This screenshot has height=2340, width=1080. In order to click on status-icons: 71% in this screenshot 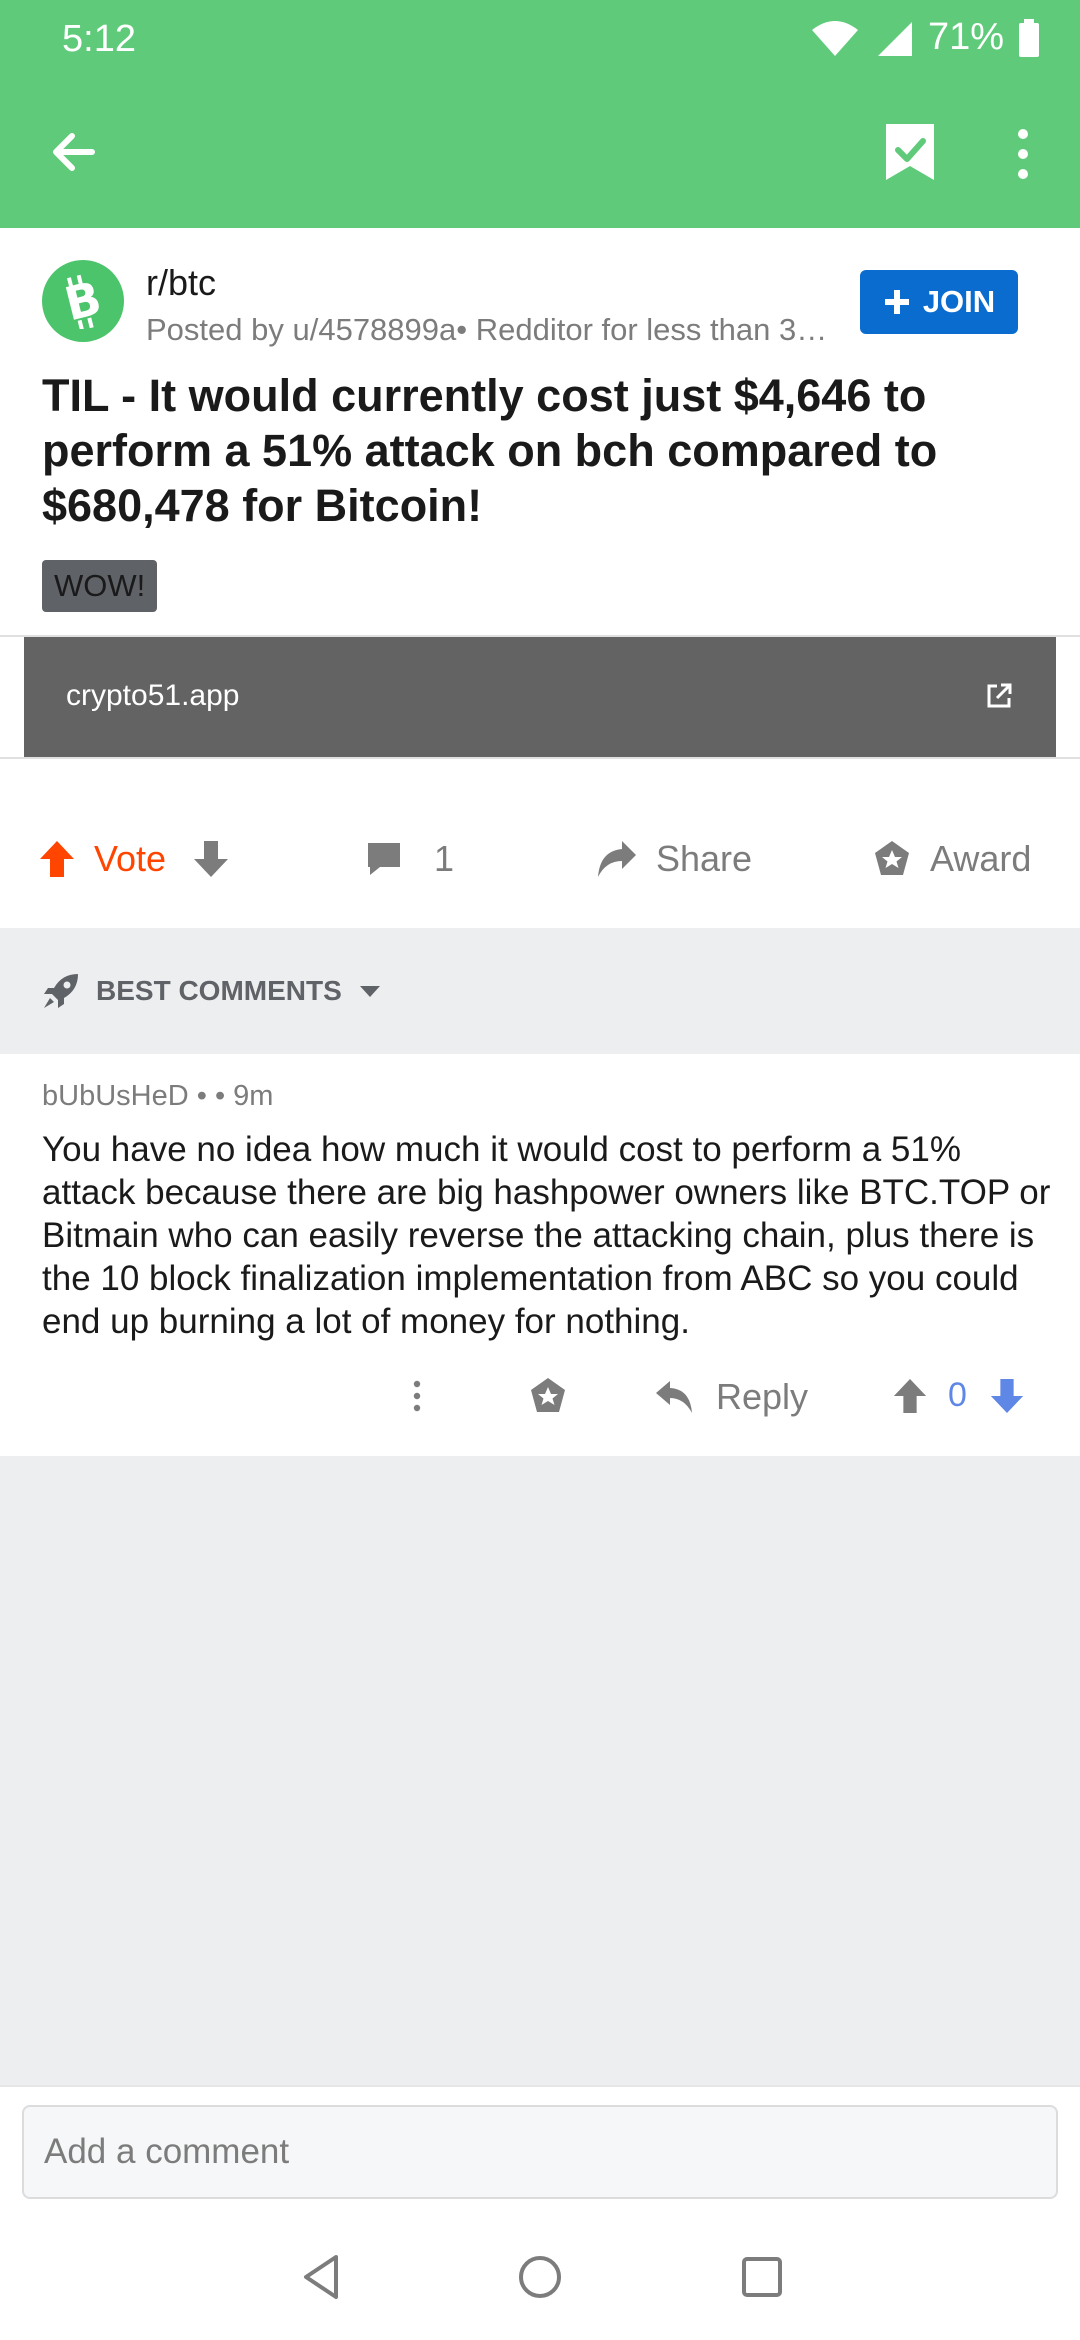, I will do `click(925, 37)`.